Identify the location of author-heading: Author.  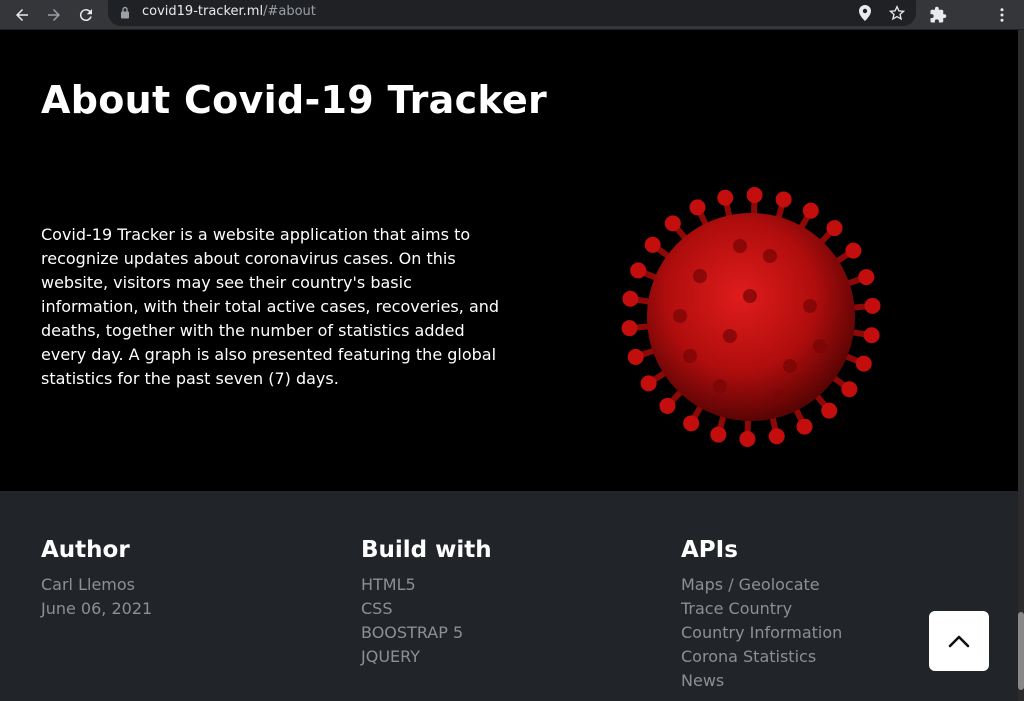
(85, 550).